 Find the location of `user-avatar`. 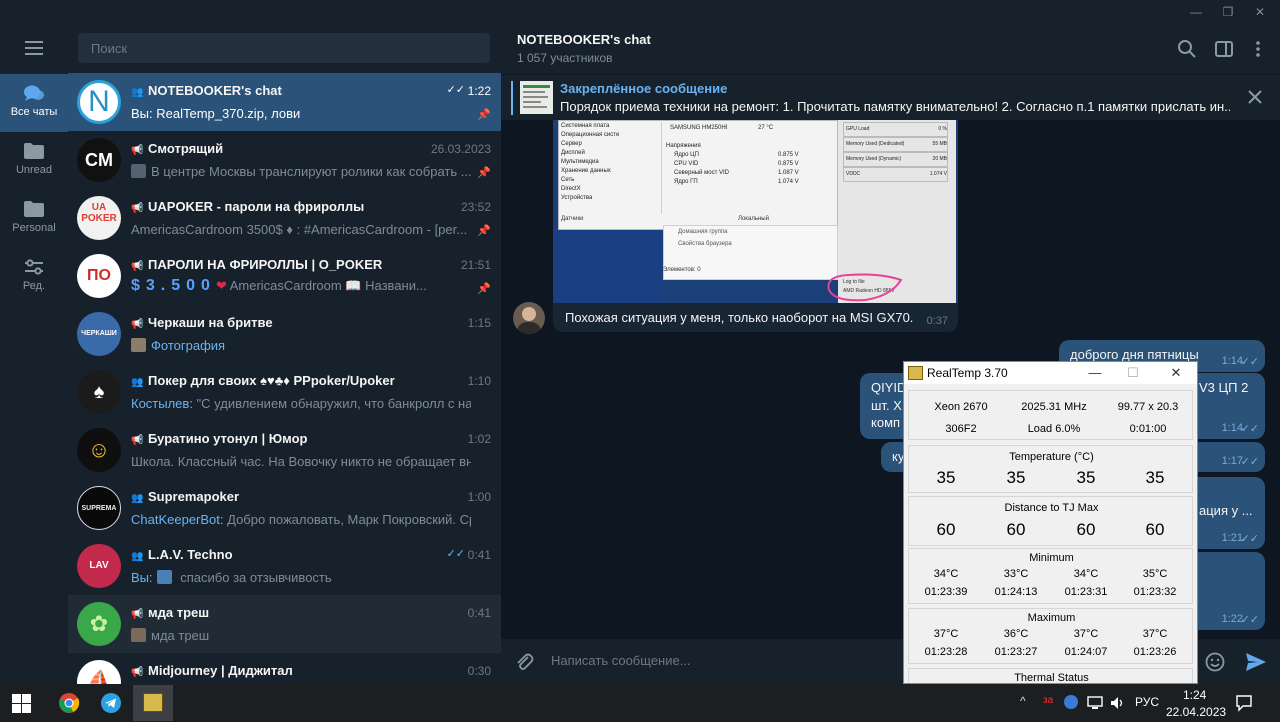

user-avatar is located at coordinates (529, 318).